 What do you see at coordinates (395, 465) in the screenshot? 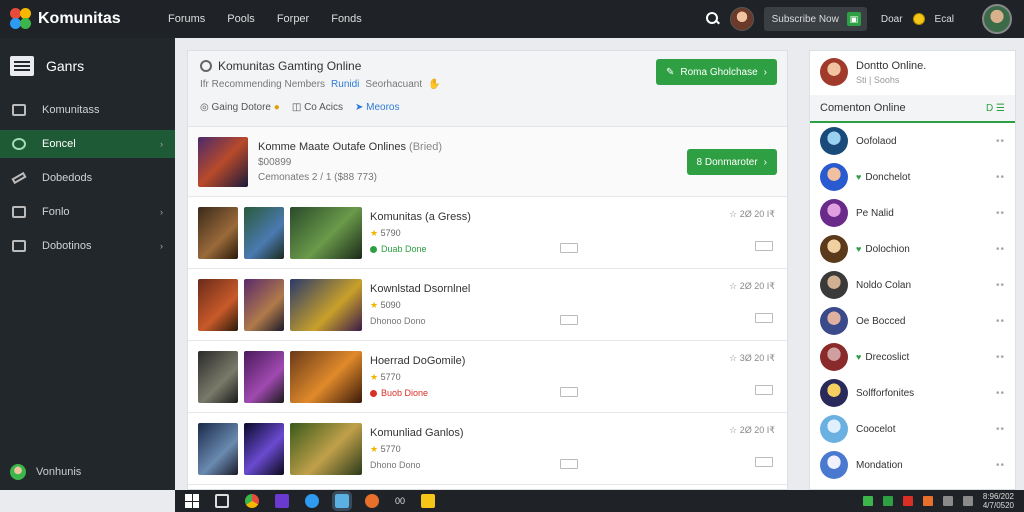
I see `status-label: Dhono Dono` at bounding box center [395, 465].